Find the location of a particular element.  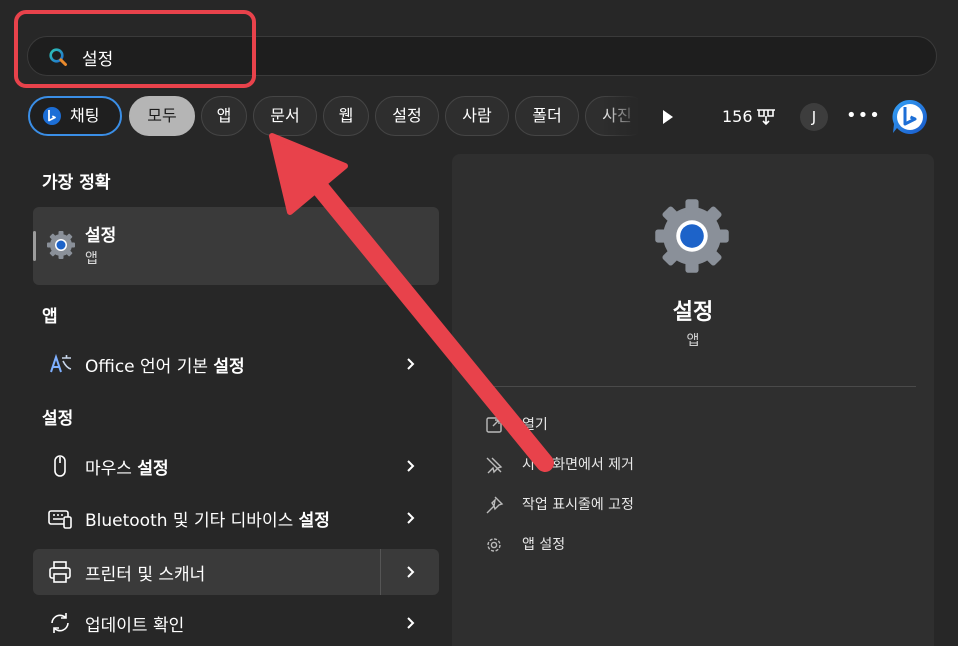

scroll-chips-play-icon is located at coordinates (667, 117).